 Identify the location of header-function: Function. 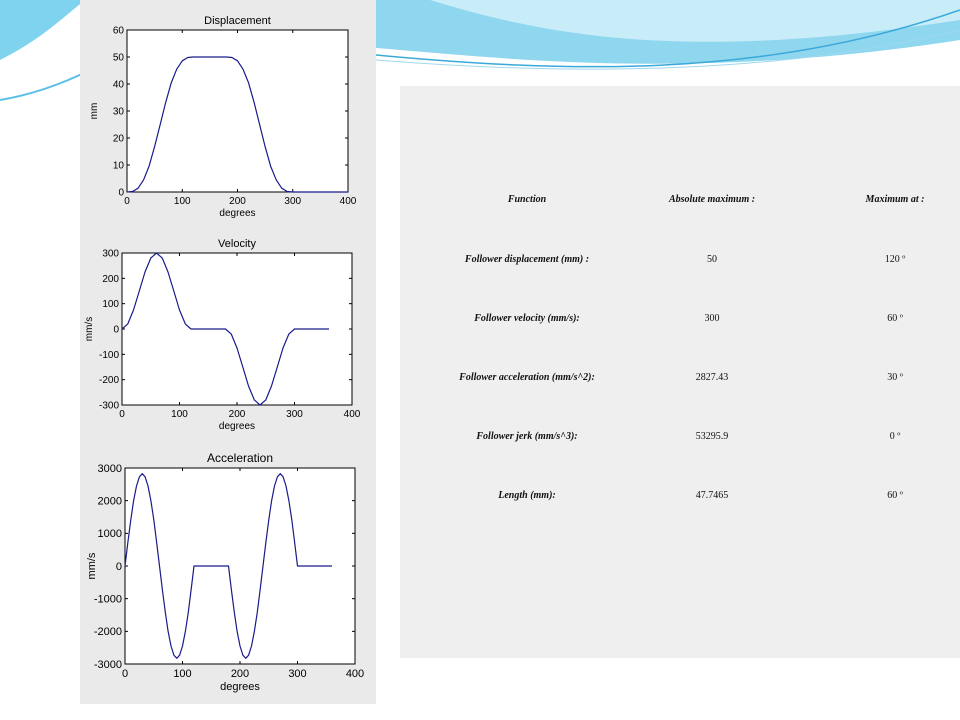
(527, 199).